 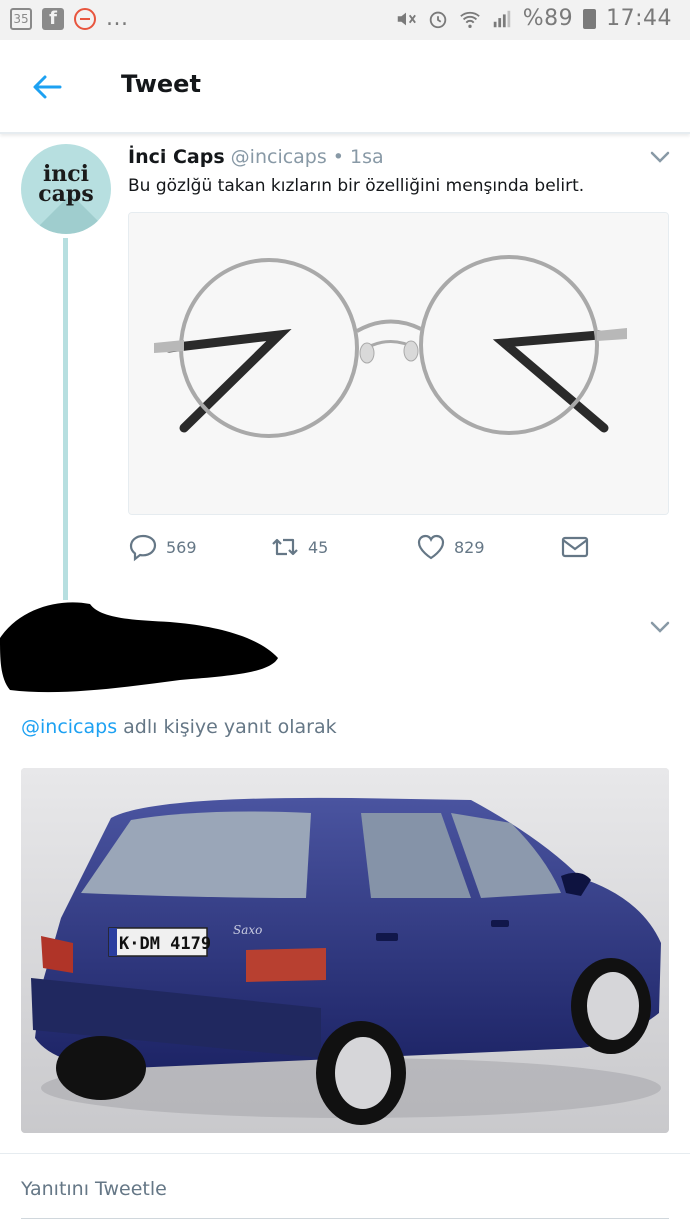 I want to click on status-bar: 35 f ... %89 17:44, so click(x=345, y=20).